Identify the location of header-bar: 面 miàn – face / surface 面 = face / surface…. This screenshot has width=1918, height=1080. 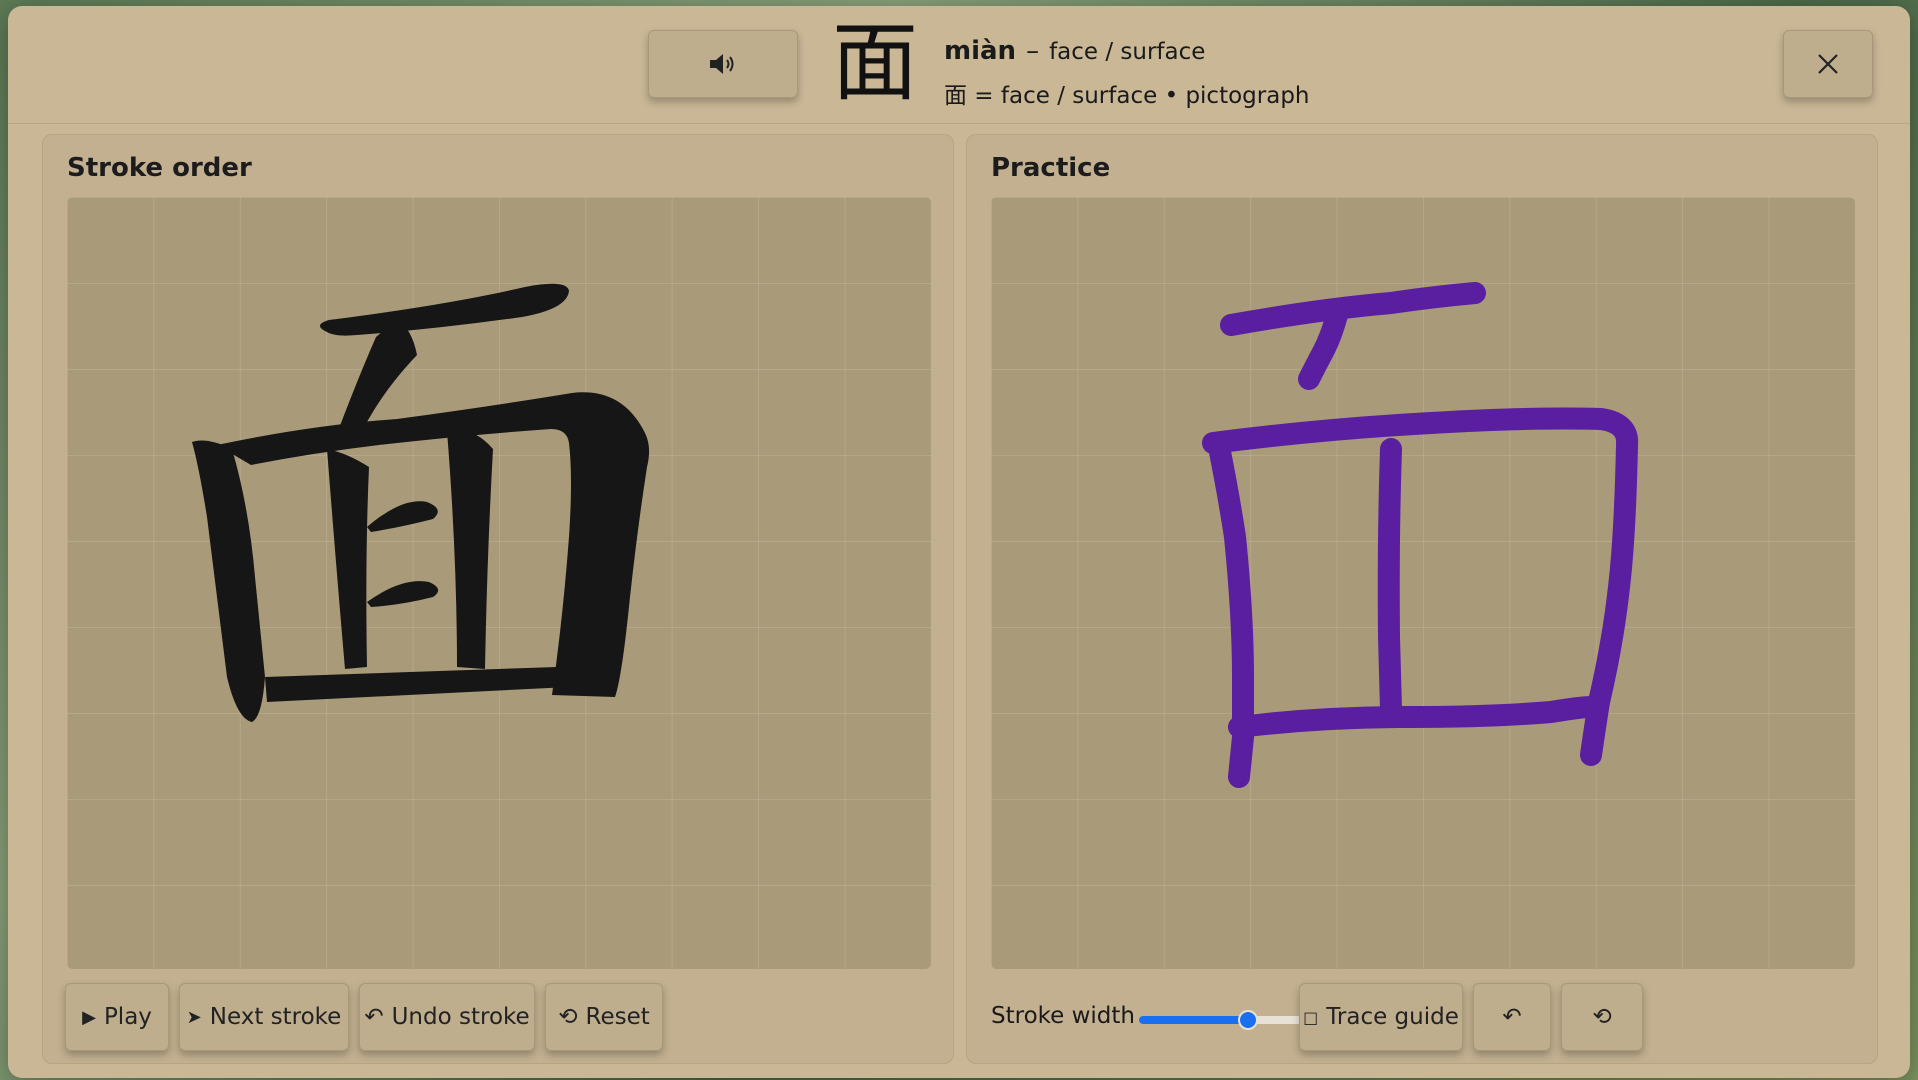
(959, 65).